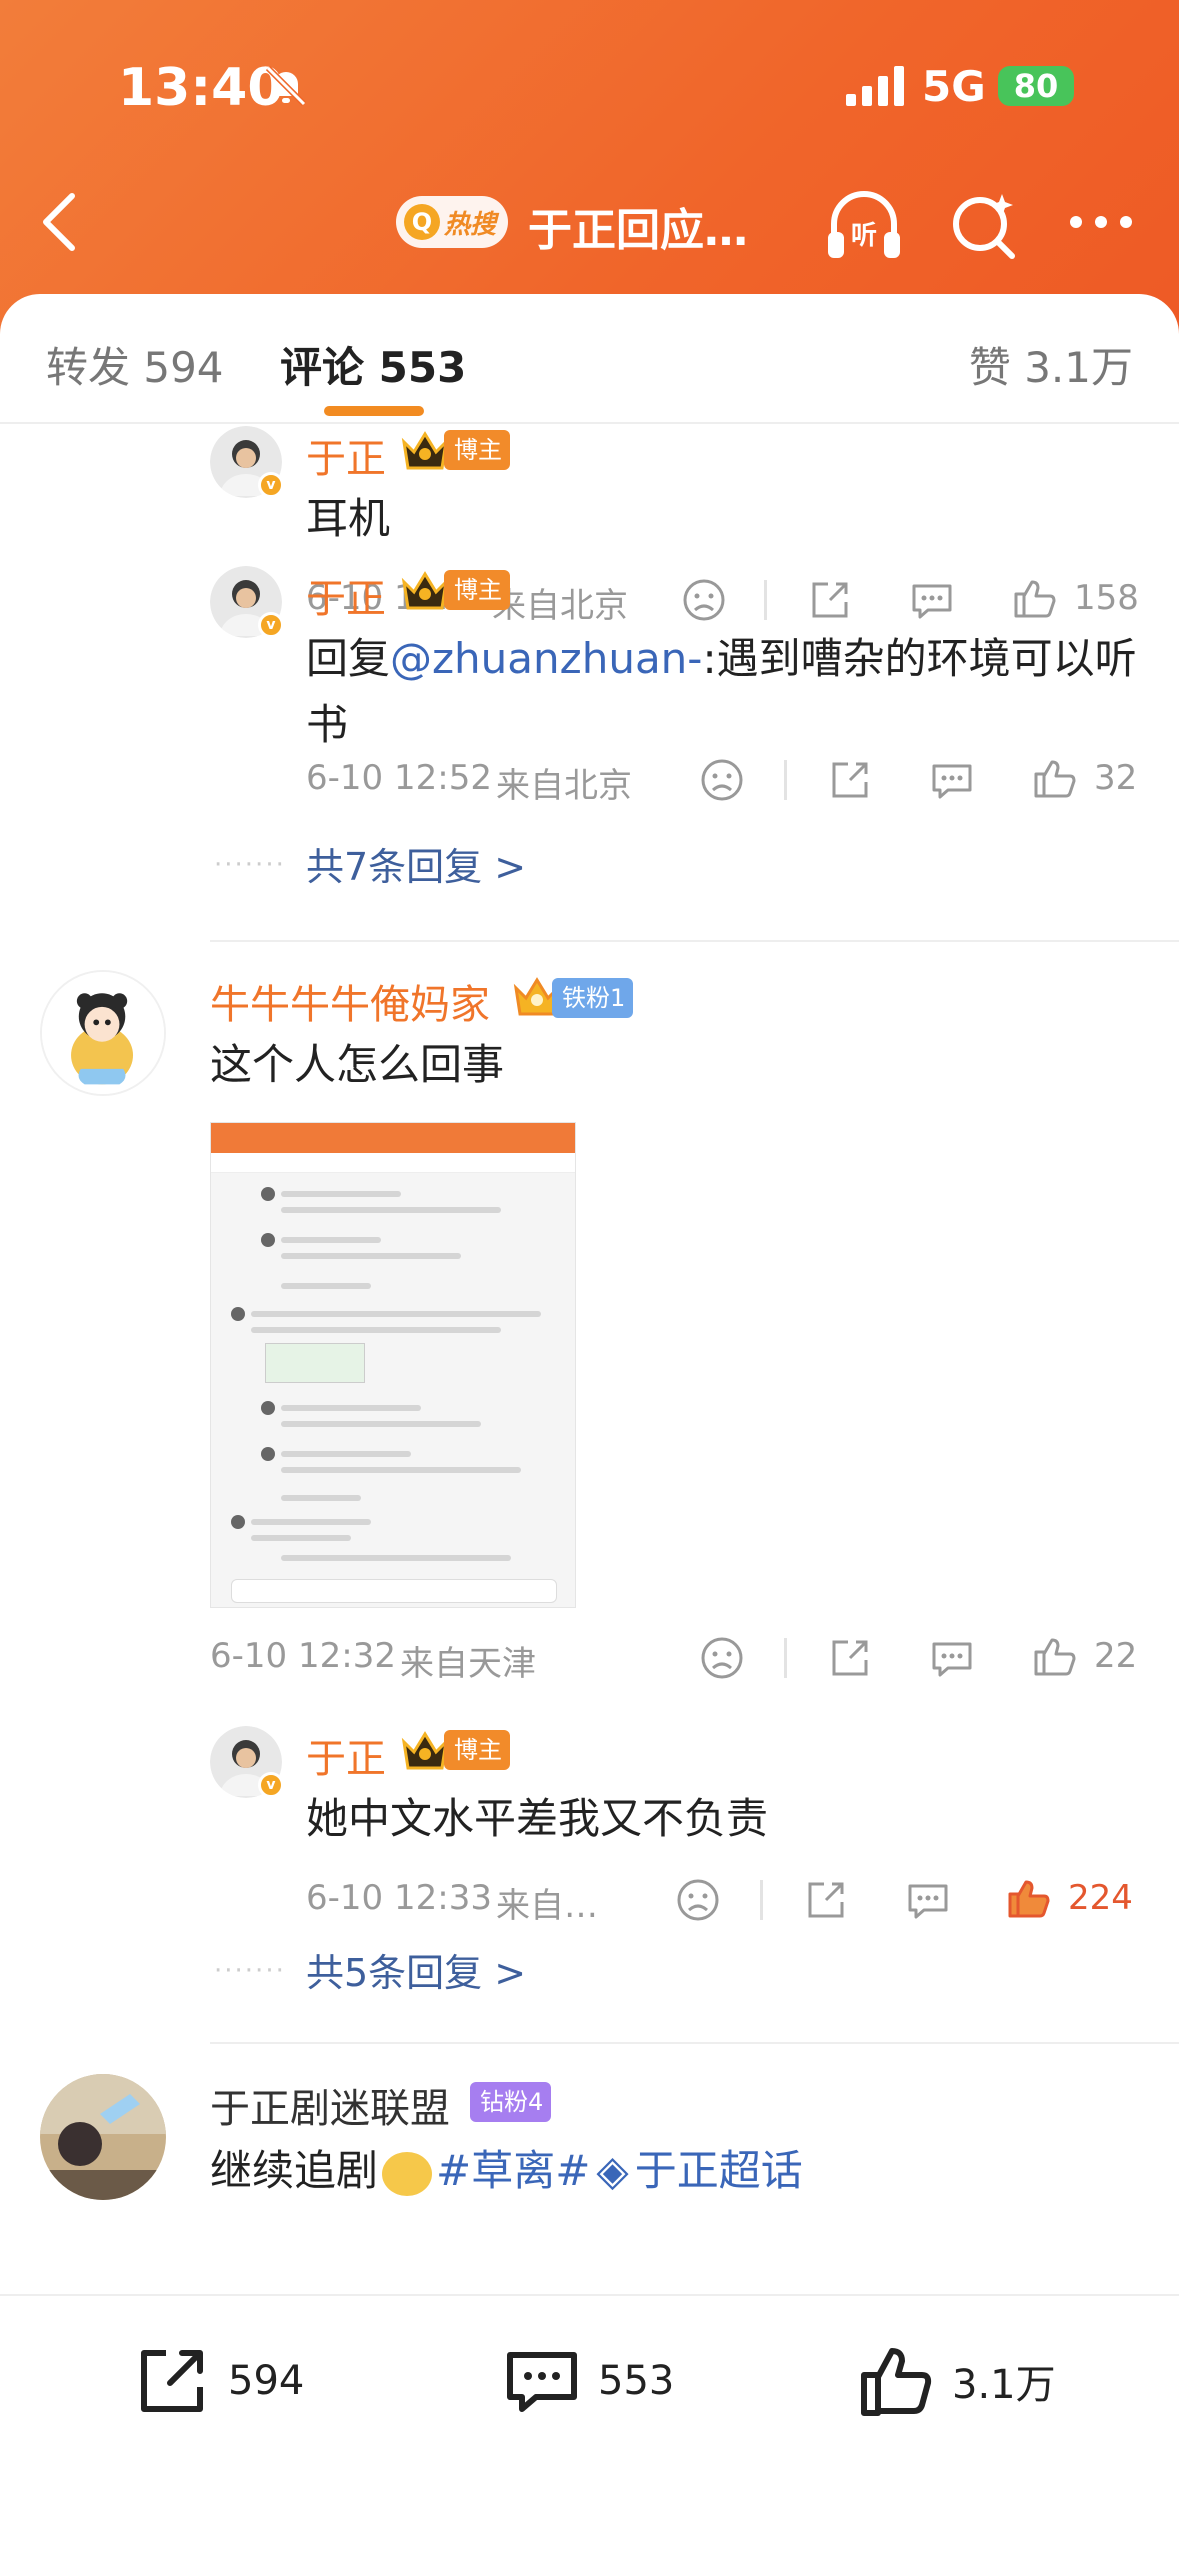 This screenshot has height=2556, width=1179. I want to click on network-label: 5G, so click(954, 86).